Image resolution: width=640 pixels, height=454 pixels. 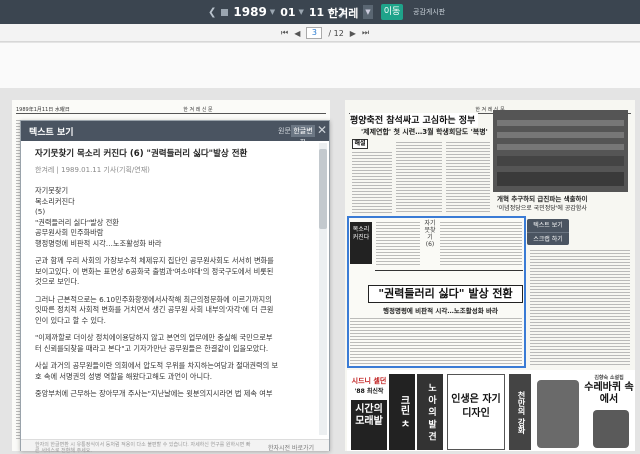 I want to click on official-board-link: 공감게시판, so click(x=429, y=12).